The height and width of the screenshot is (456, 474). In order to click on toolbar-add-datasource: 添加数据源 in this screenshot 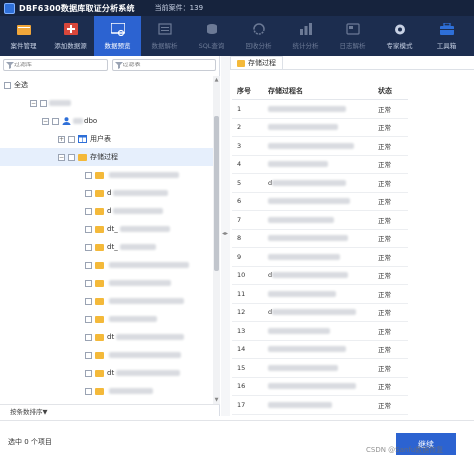, I will do `click(70, 36)`.